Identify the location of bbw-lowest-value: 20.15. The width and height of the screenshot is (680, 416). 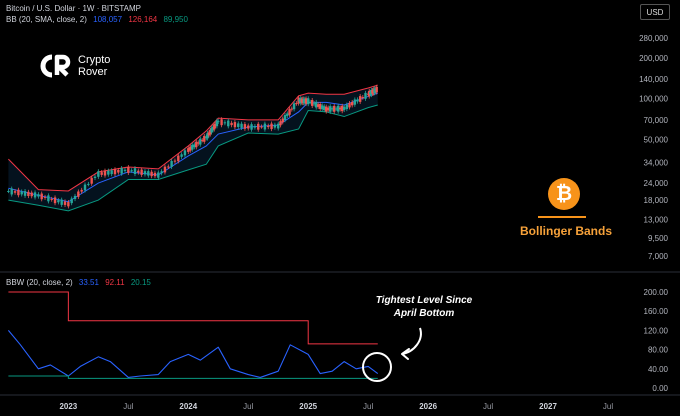
(140, 282).